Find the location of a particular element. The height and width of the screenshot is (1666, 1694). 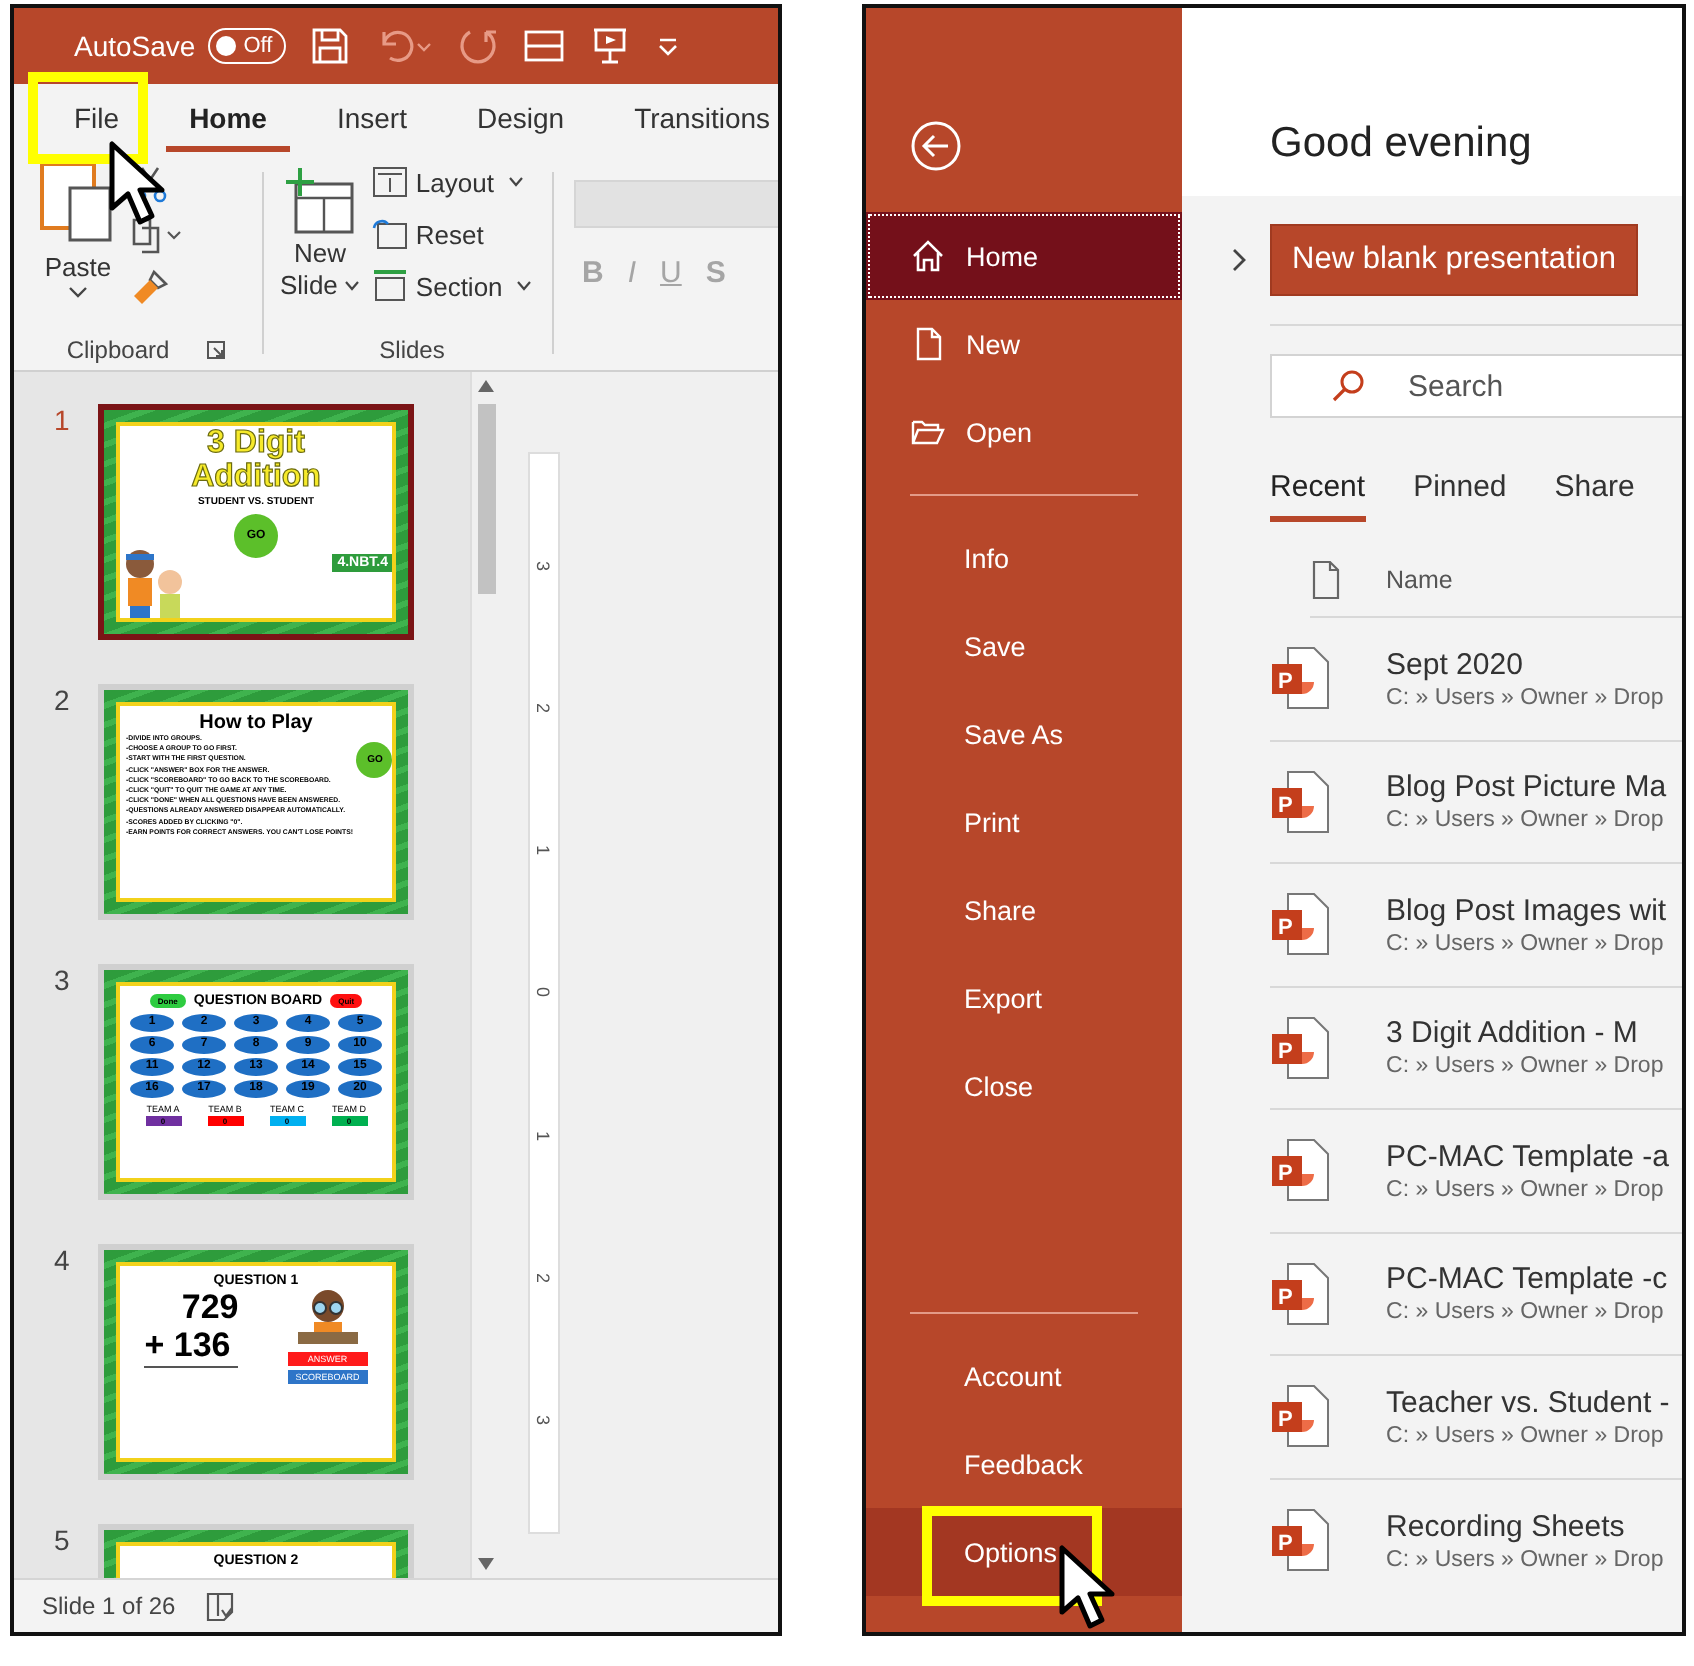

layout-button: Layout is located at coordinates (452, 182).